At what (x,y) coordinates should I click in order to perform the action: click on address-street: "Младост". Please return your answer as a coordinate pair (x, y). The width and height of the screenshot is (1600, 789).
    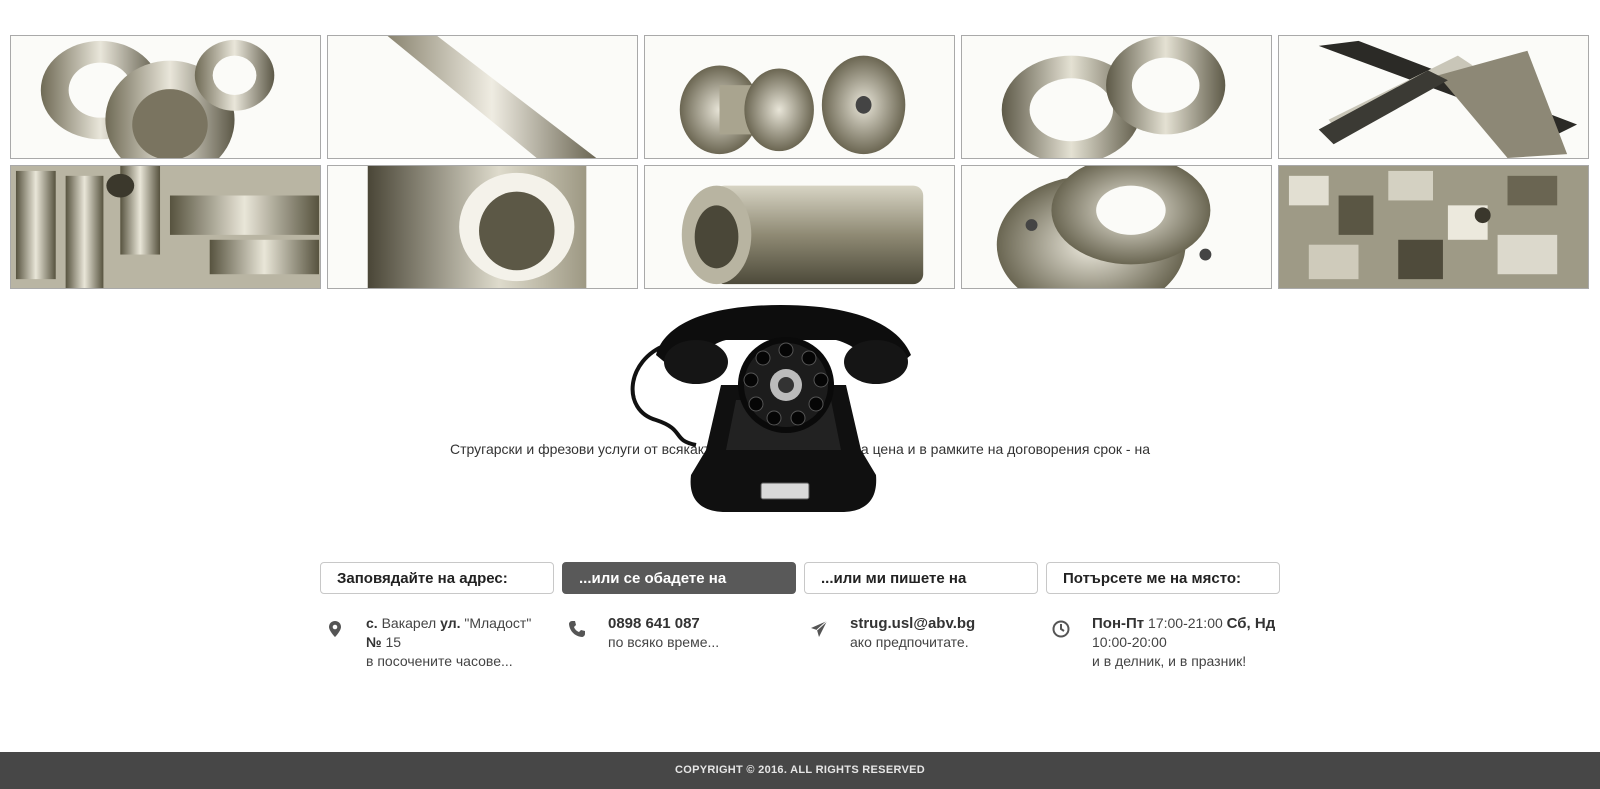
    Looking at the image, I should click on (498, 623).